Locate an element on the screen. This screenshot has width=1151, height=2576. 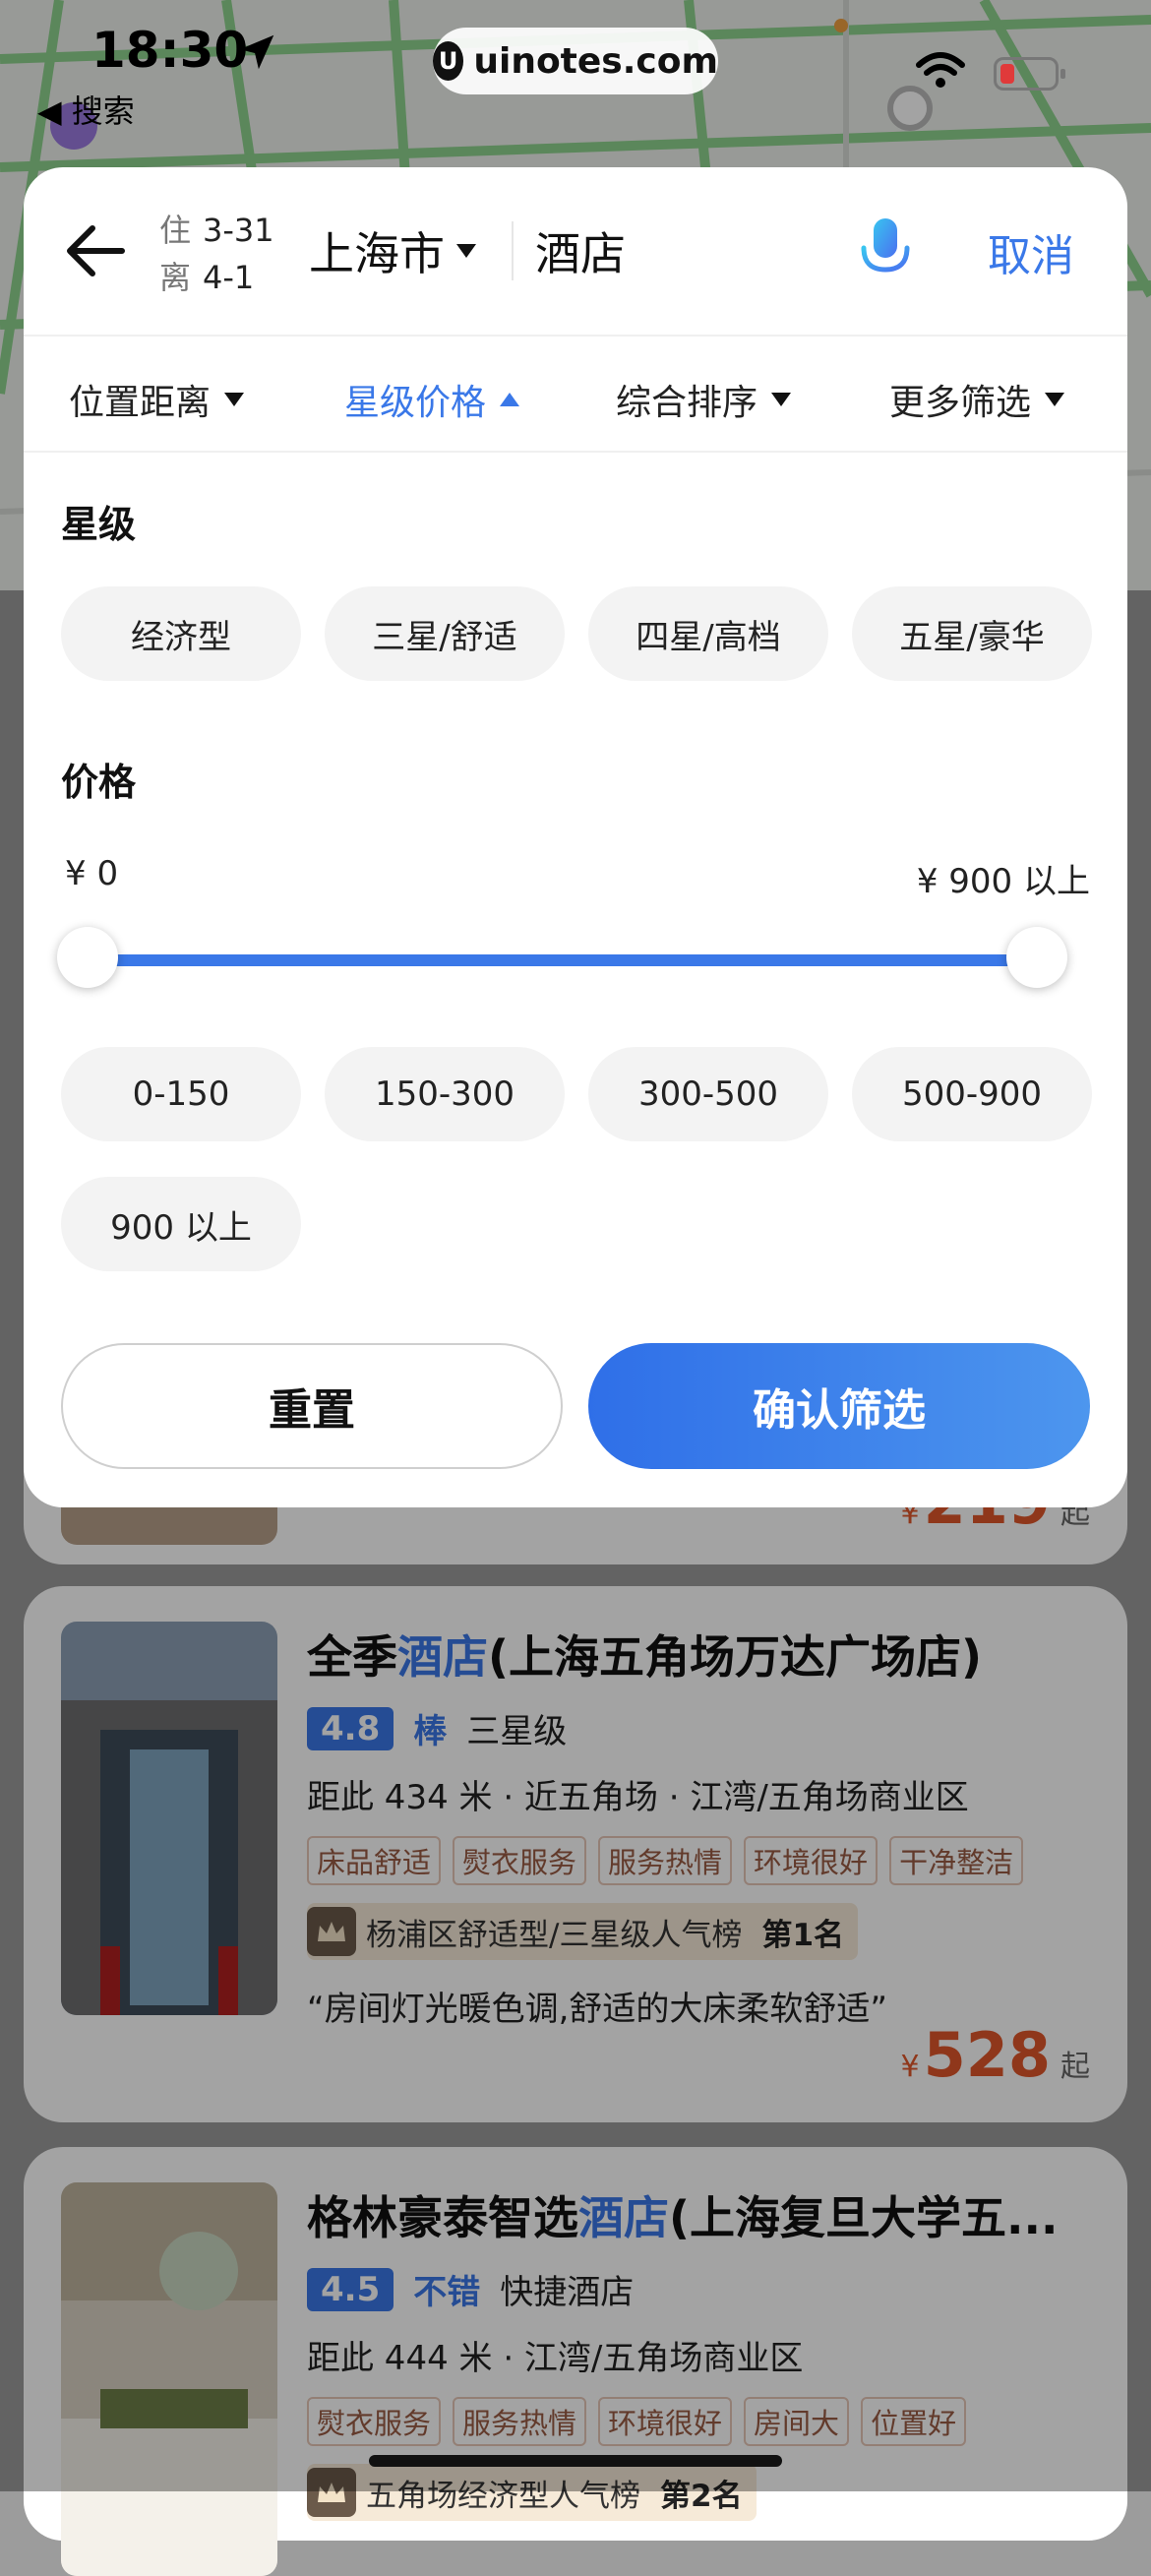
price-option: 300-500 is located at coordinates (708, 1094).